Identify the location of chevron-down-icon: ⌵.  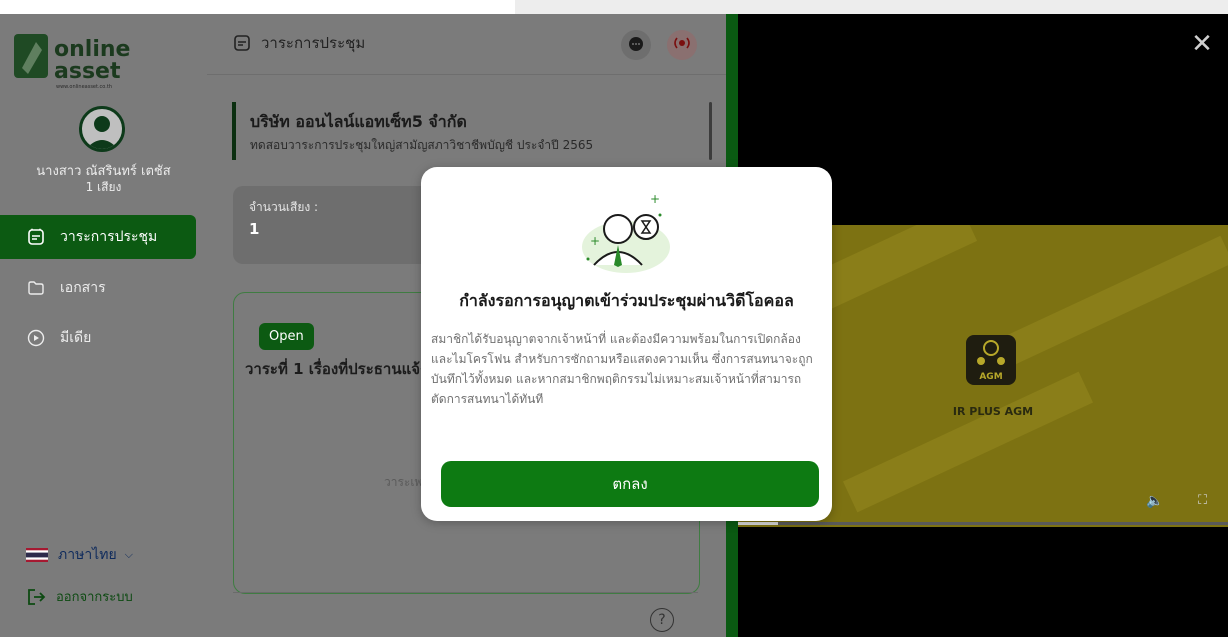
(128, 554).